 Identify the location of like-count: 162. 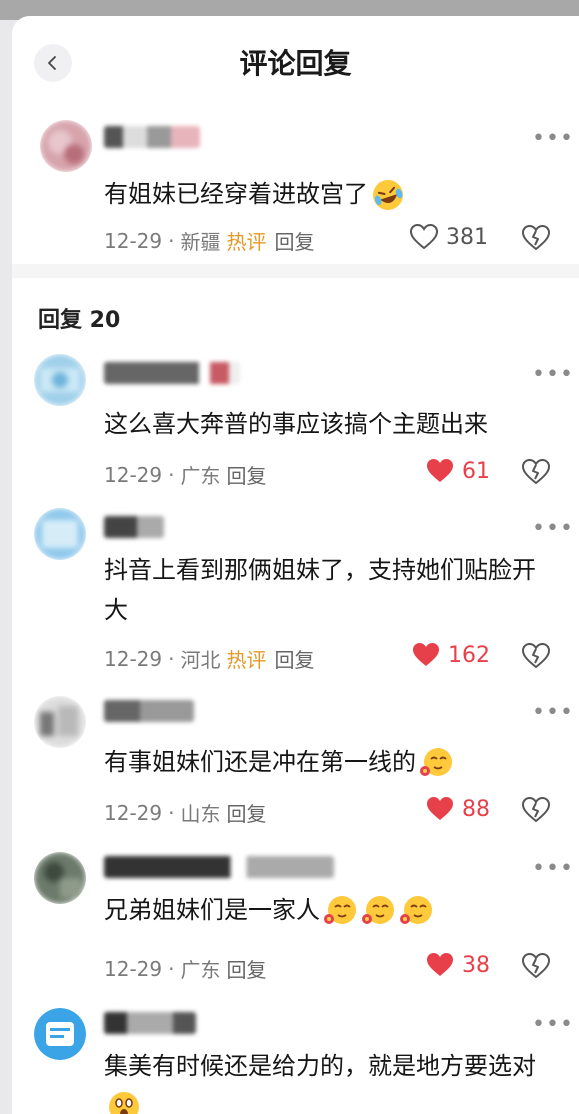
(469, 655).